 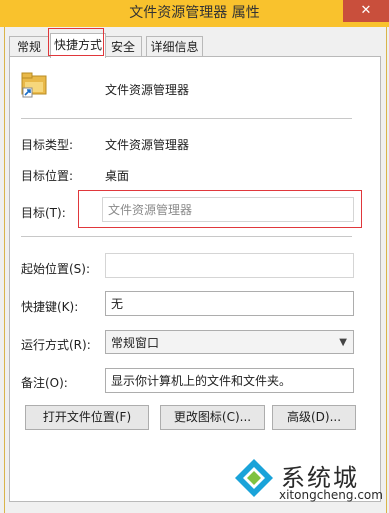 I want to click on tab-details: 详细信息, so click(x=174, y=46).